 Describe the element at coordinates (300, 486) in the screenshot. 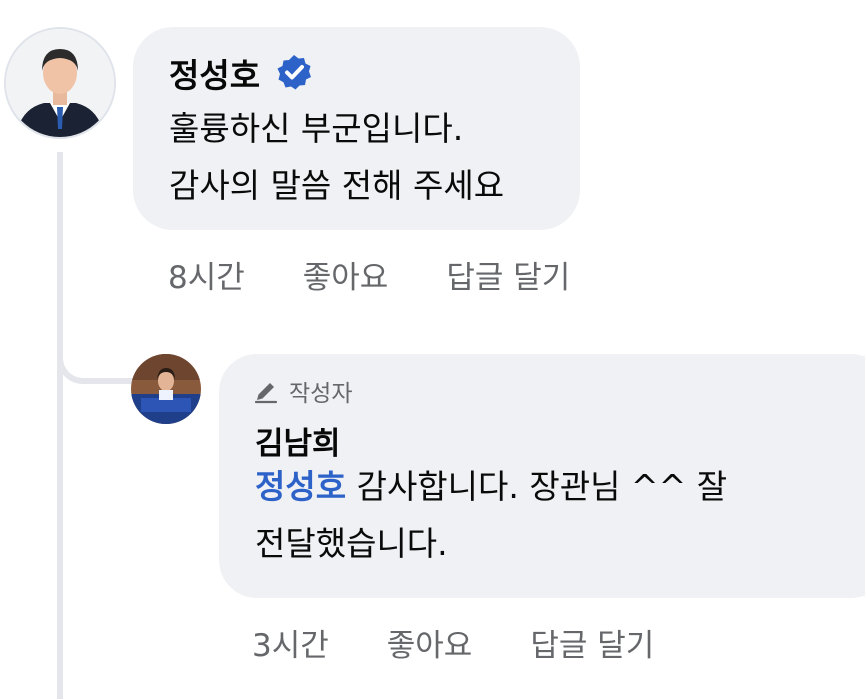

I see `mention-link: 정성호` at that location.